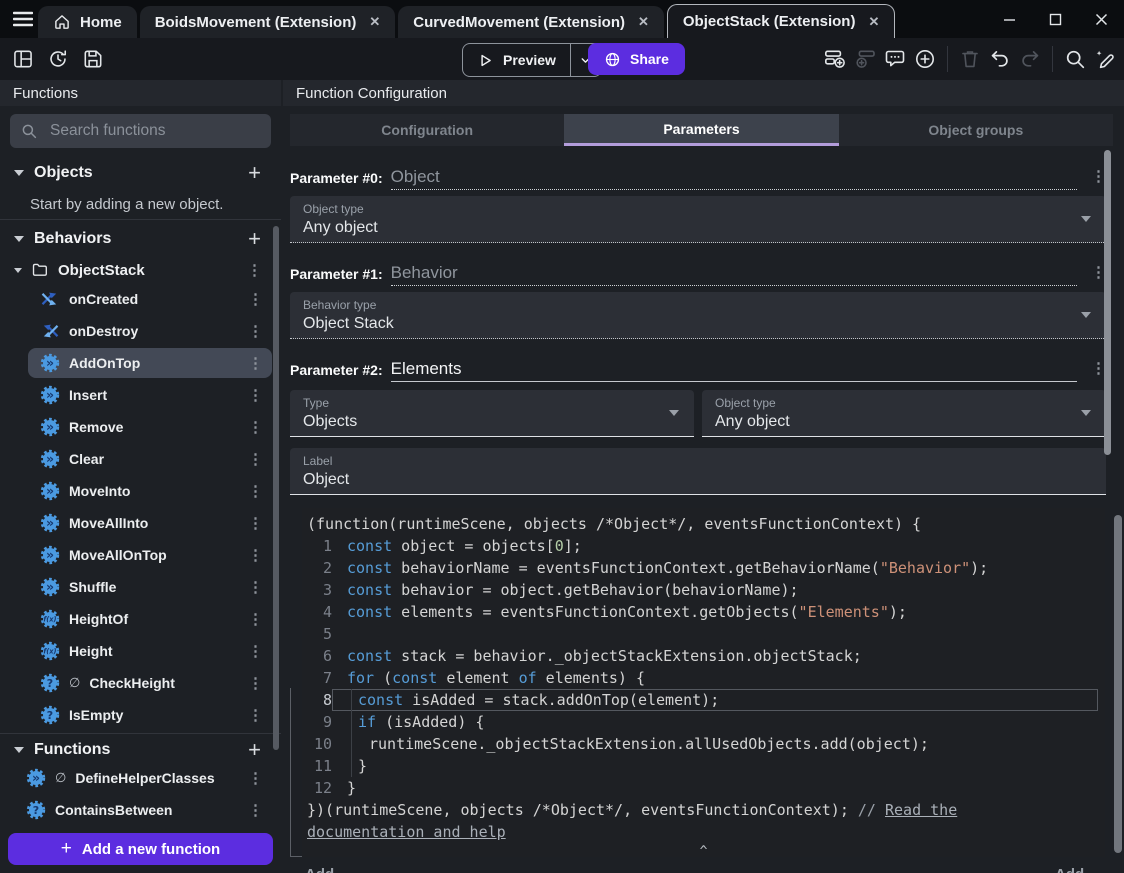 Image resolution: width=1124 pixels, height=873 pixels. I want to click on function-item-heightof: f(x) HeightOf ⋮, so click(150, 619).